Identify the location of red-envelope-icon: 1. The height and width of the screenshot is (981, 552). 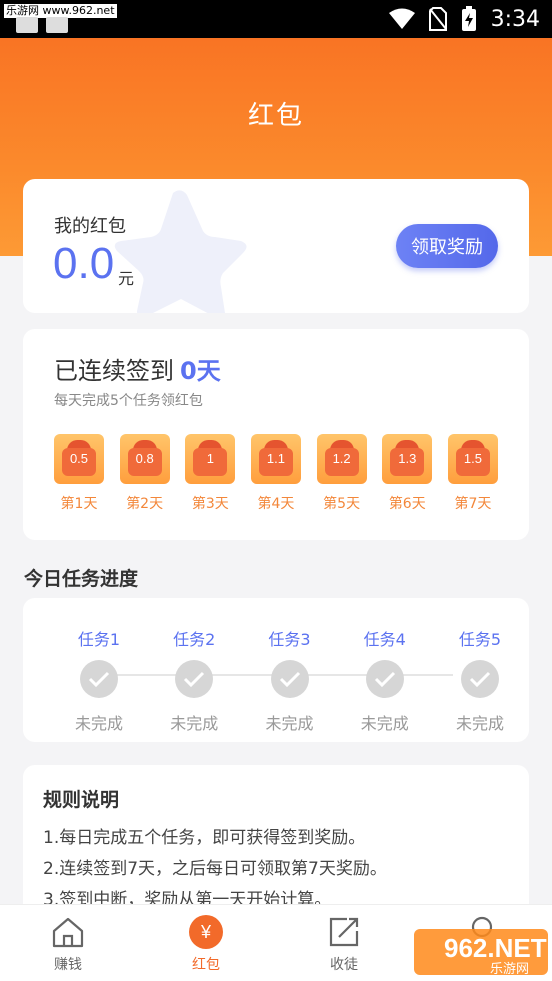
(210, 459).